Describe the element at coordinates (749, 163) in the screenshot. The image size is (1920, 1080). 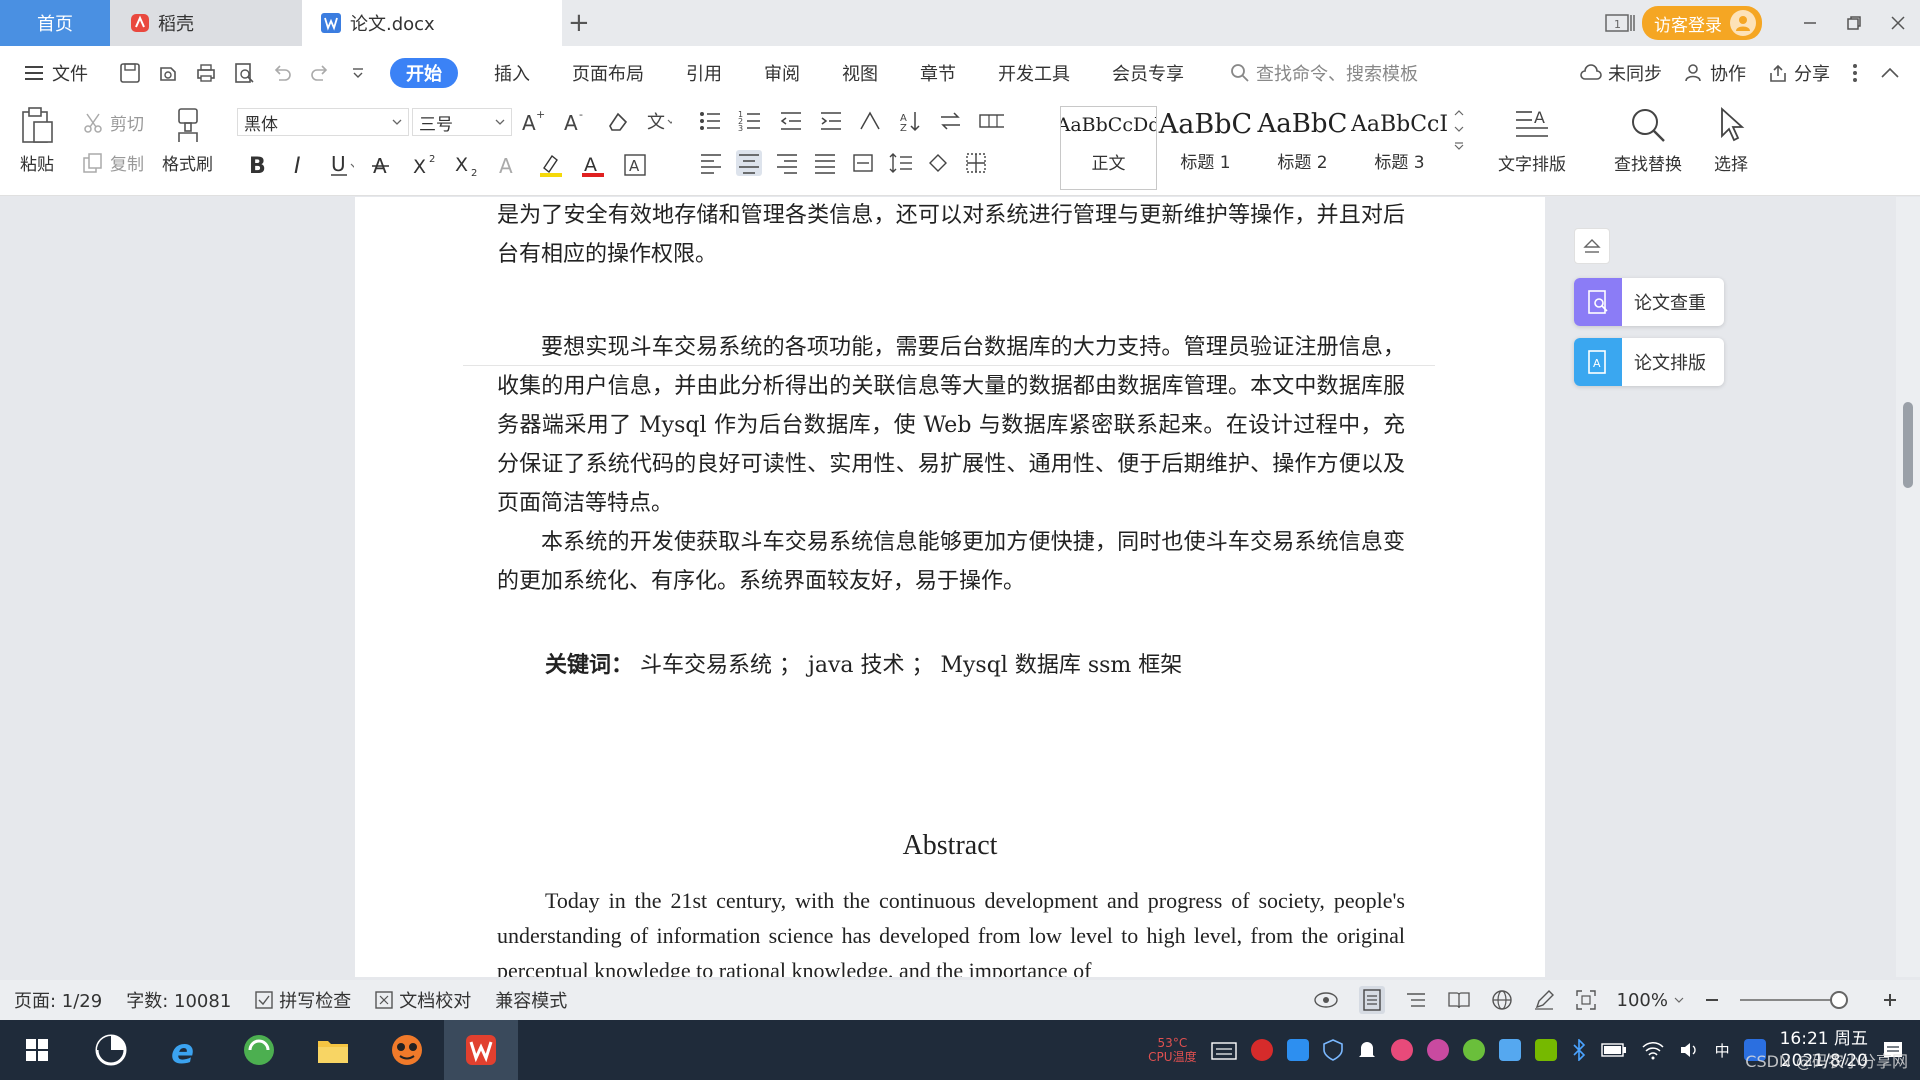
I see `align-center-icon` at that location.